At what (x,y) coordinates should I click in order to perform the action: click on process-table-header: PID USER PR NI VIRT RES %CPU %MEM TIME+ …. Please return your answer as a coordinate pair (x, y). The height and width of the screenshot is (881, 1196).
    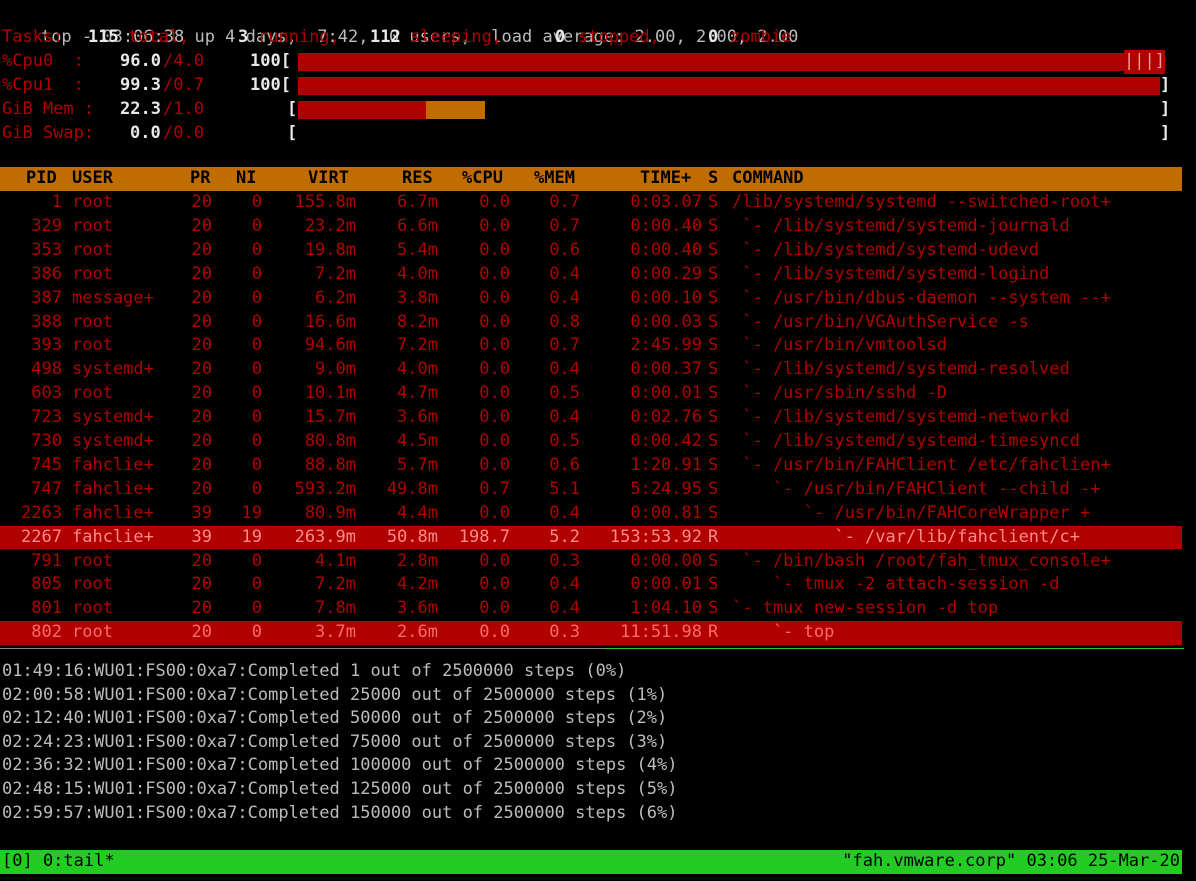
    Looking at the image, I should click on (591, 179).